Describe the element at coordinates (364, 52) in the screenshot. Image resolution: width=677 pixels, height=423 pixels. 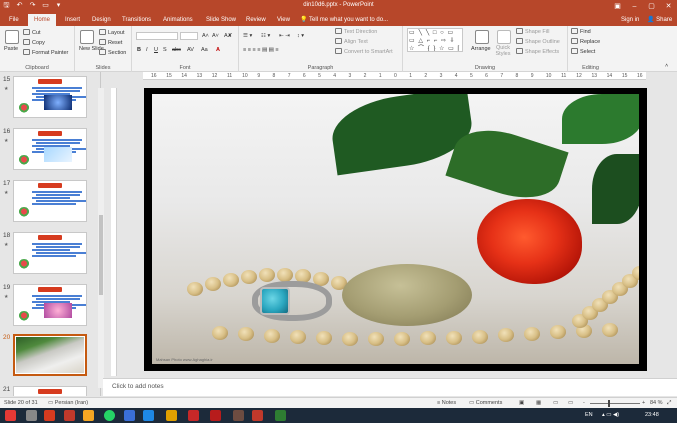
I see `convert-to-smartart-button: Convert to SmartArt` at that location.